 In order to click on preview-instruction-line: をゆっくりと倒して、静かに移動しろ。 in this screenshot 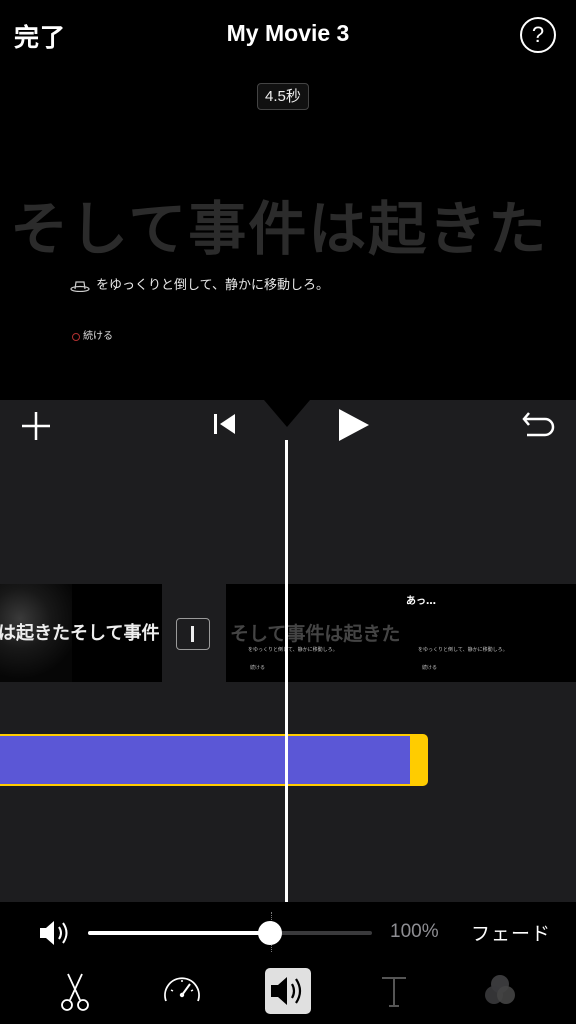, I will do `click(199, 283)`.